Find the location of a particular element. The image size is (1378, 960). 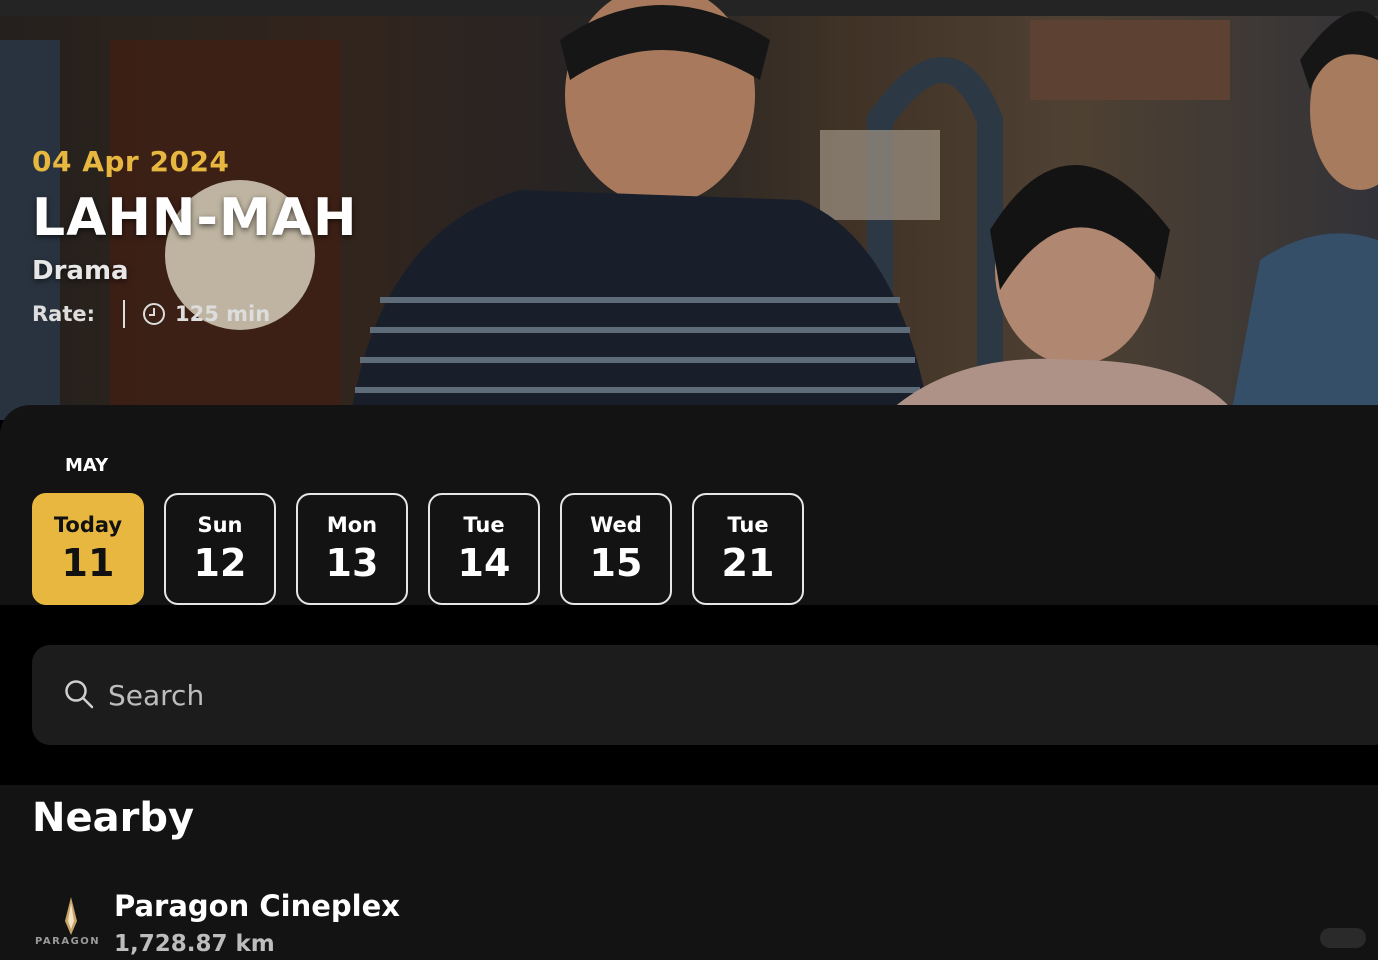

date-day-number: 21 is located at coordinates (748, 563).